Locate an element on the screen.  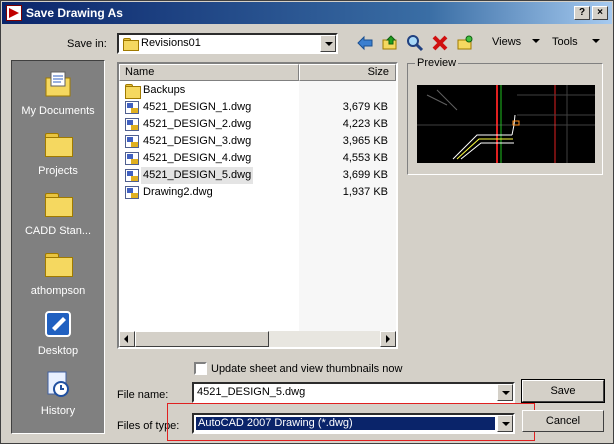
place-label: athompson is located at coordinates (58, 291).